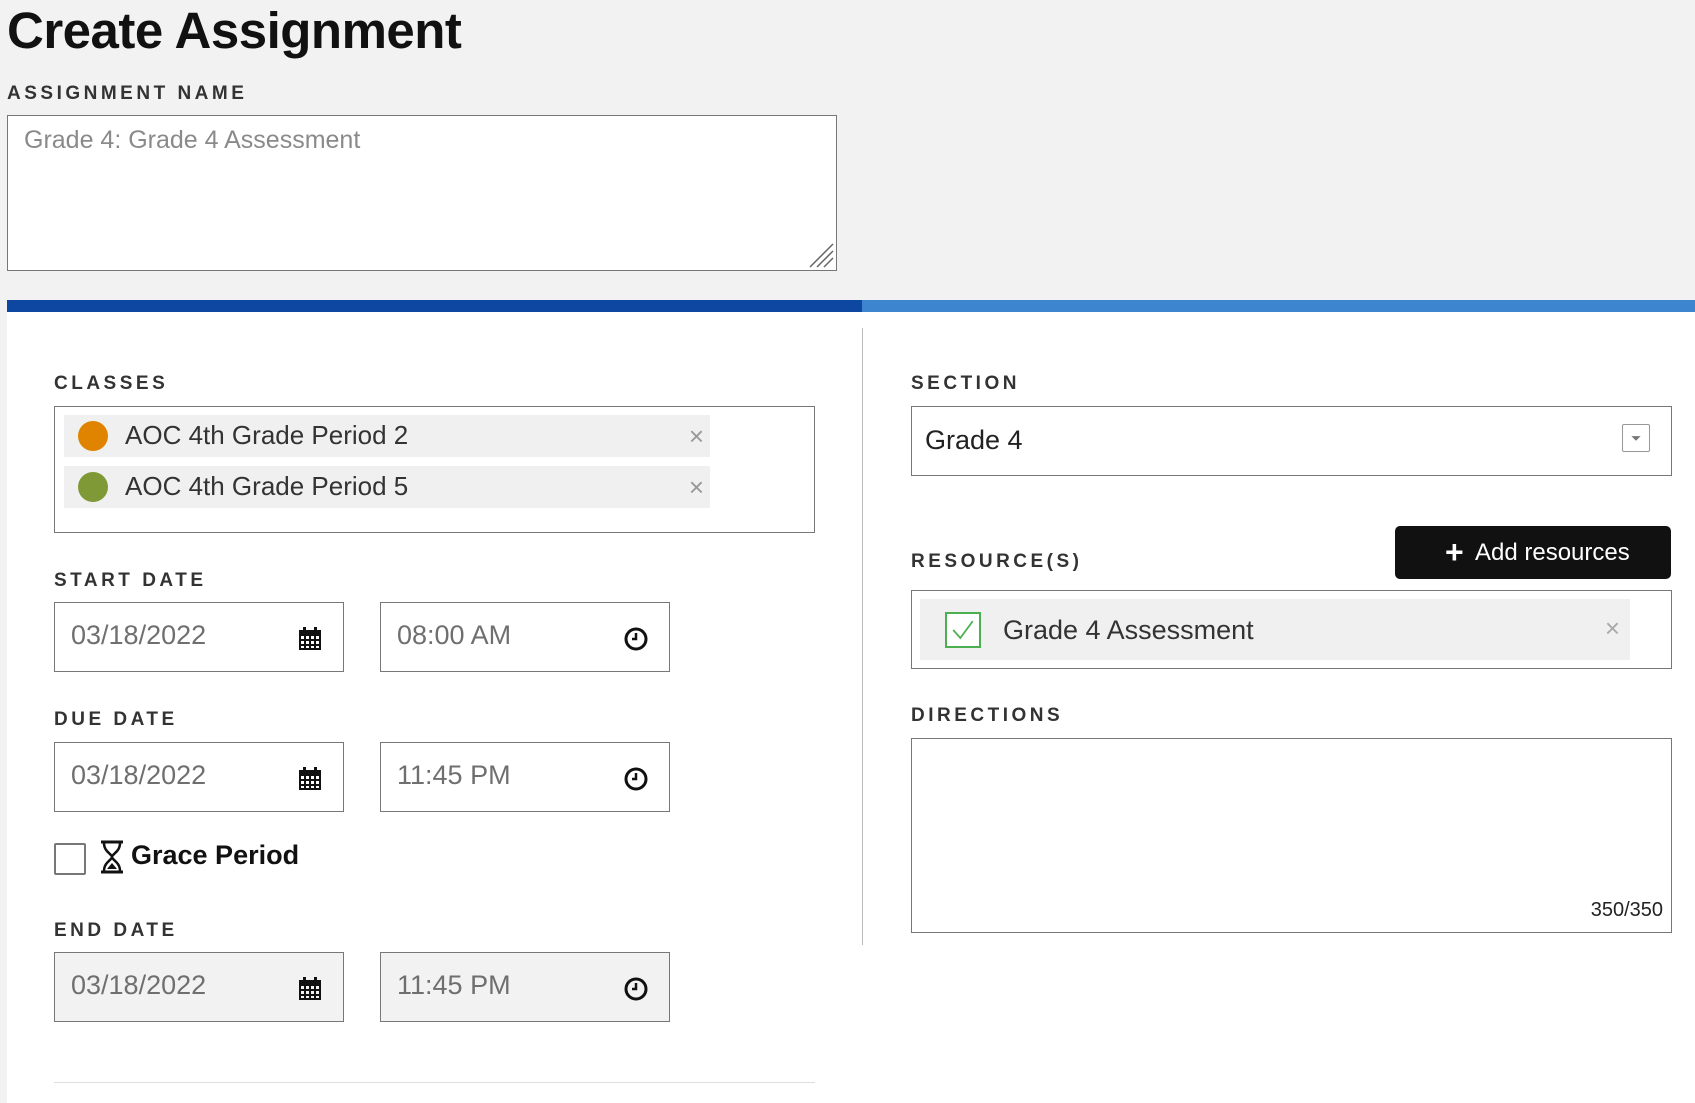 The width and height of the screenshot is (1695, 1103). I want to click on resources-label: RESOURCE(S), so click(997, 561).